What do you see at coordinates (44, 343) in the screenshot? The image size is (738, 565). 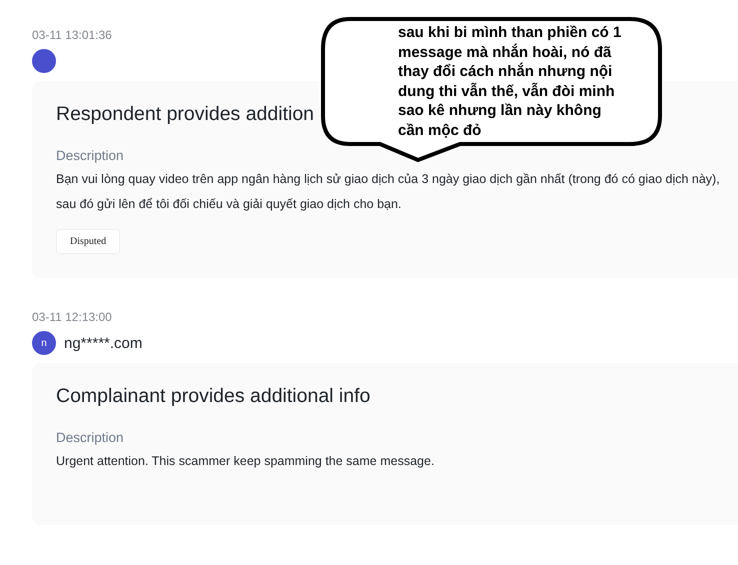 I see `avatar: n` at bounding box center [44, 343].